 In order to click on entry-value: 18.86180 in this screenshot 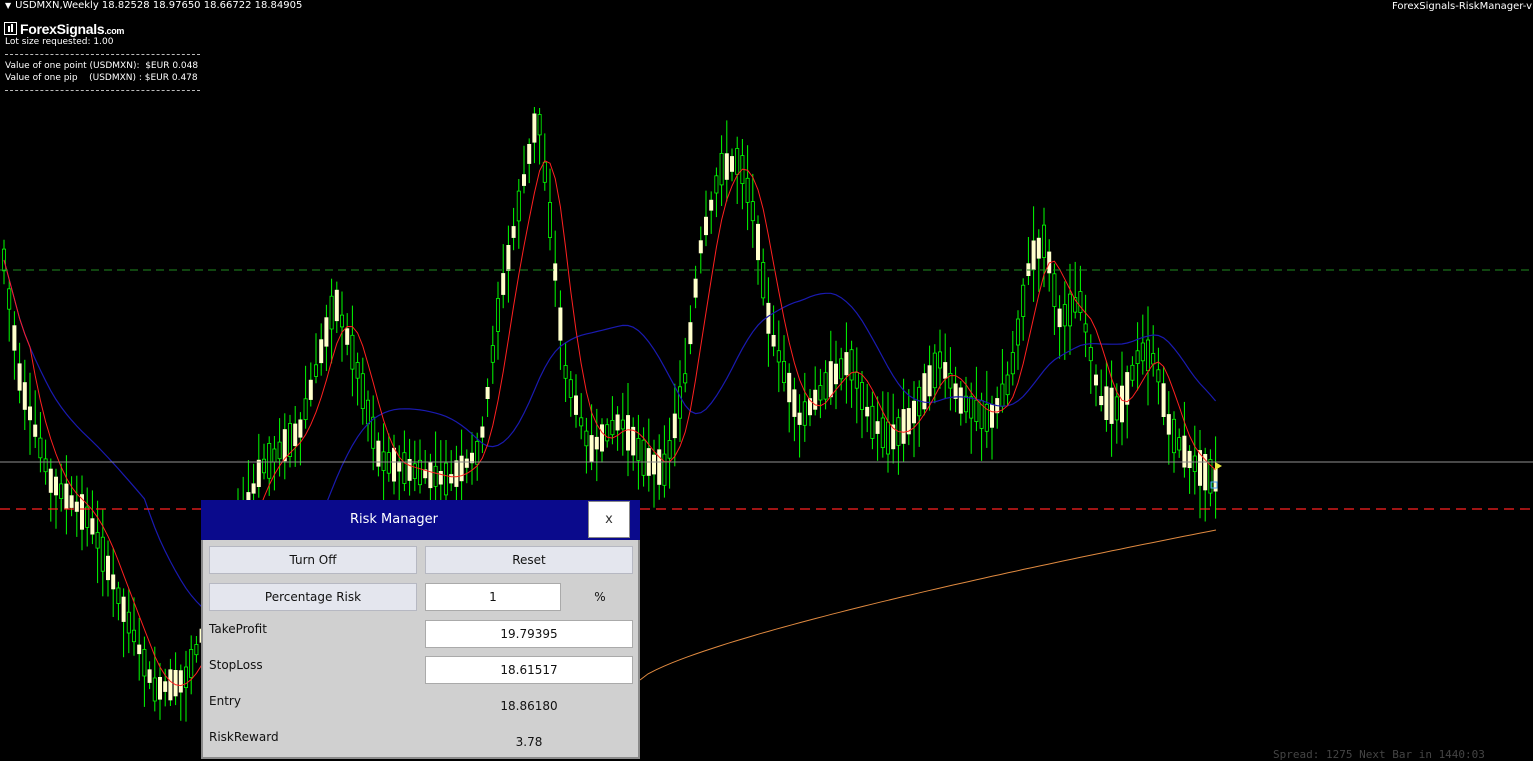, I will do `click(529, 706)`.